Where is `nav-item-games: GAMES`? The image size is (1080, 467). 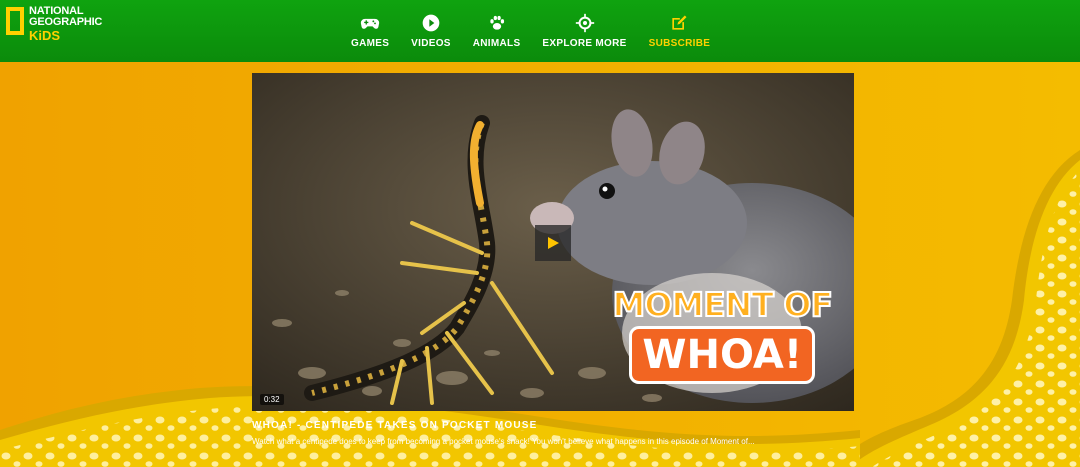
nav-item-games: GAMES is located at coordinates (370, 31).